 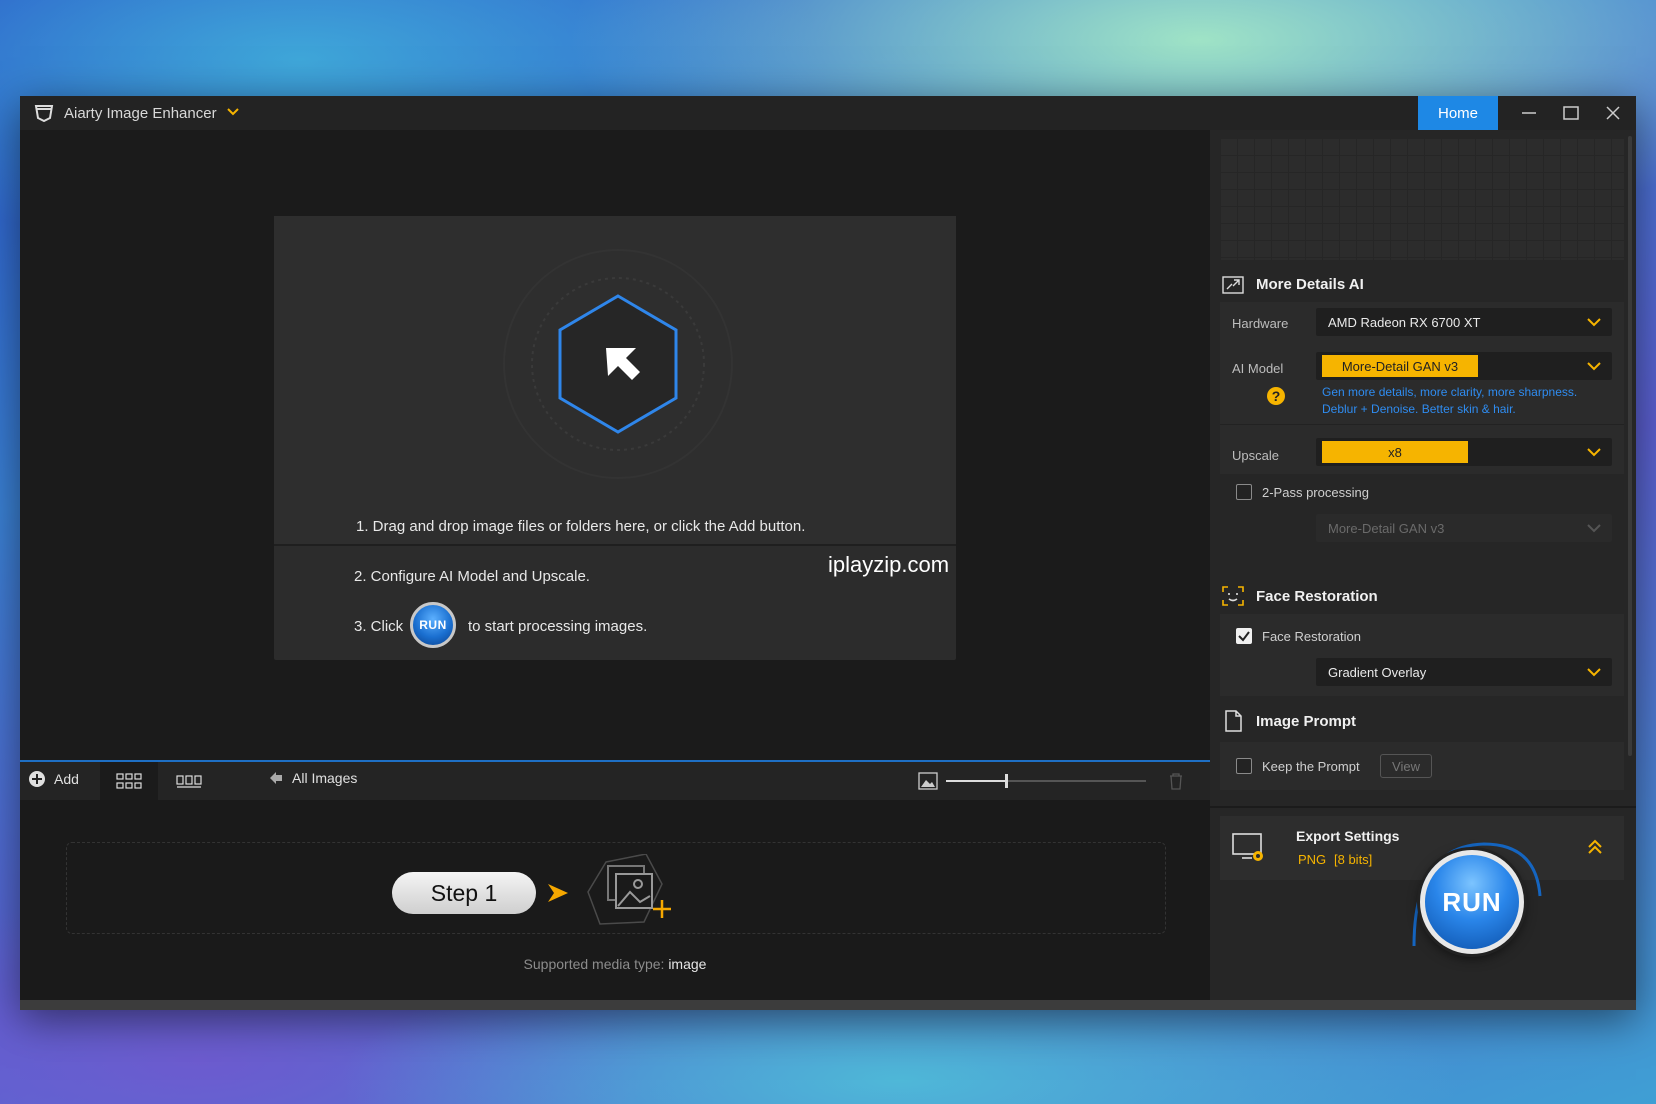 What do you see at coordinates (828, 1005) in the screenshot?
I see `status-strip` at bounding box center [828, 1005].